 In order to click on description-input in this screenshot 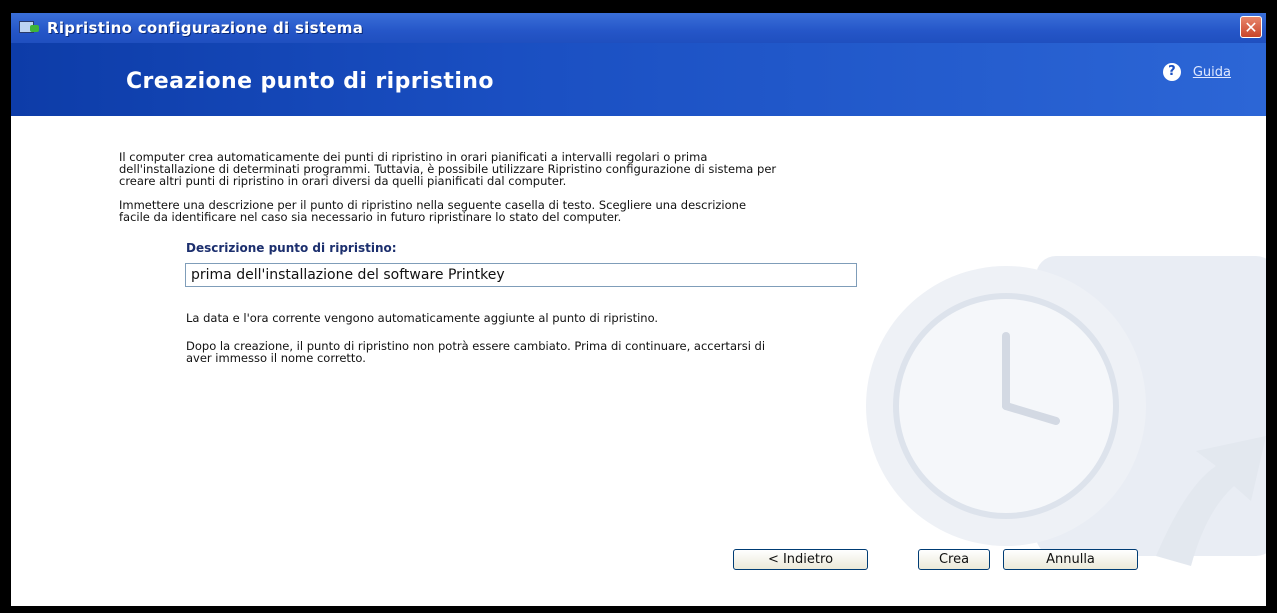, I will do `click(521, 275)`.